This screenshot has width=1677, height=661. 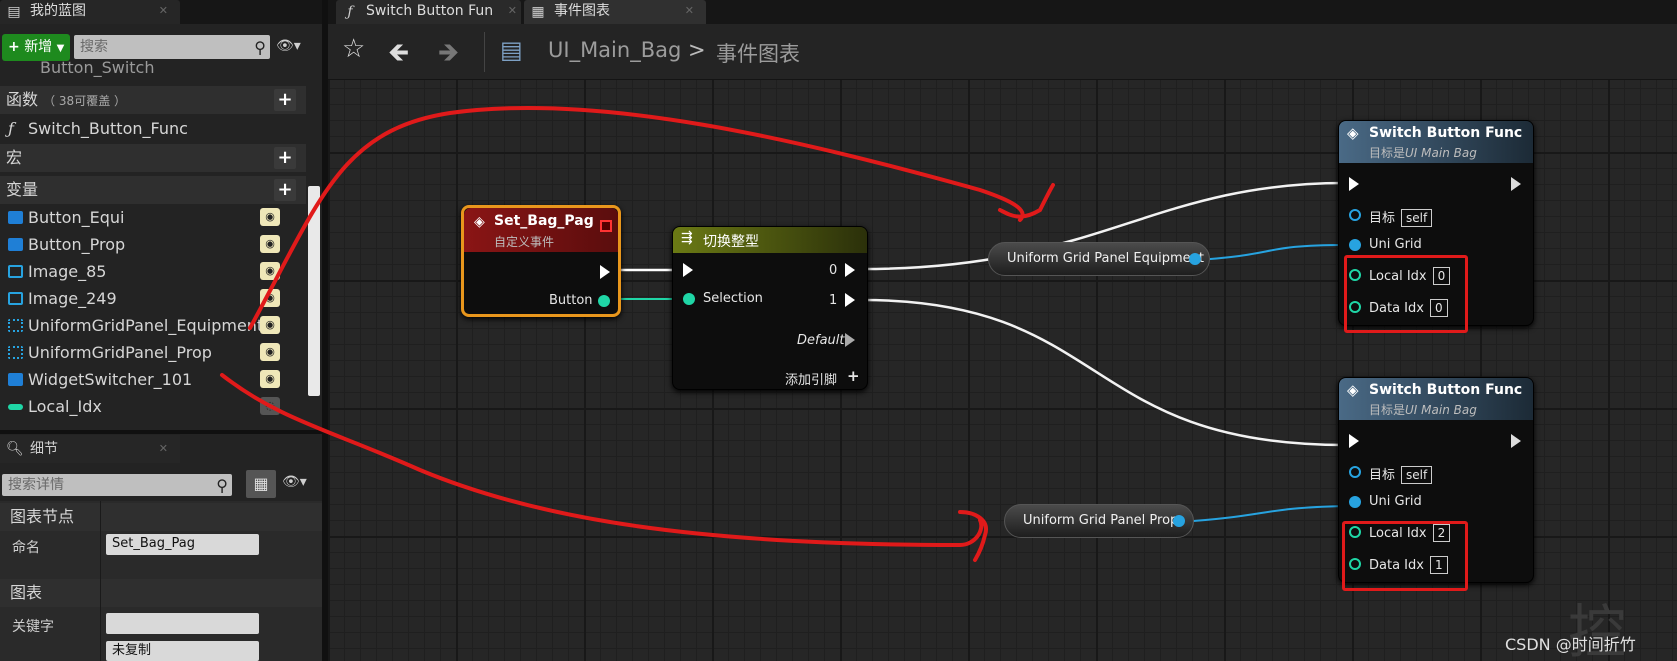 I want to click on add-pin-plus-icon: +, so click(x=853, y=376).